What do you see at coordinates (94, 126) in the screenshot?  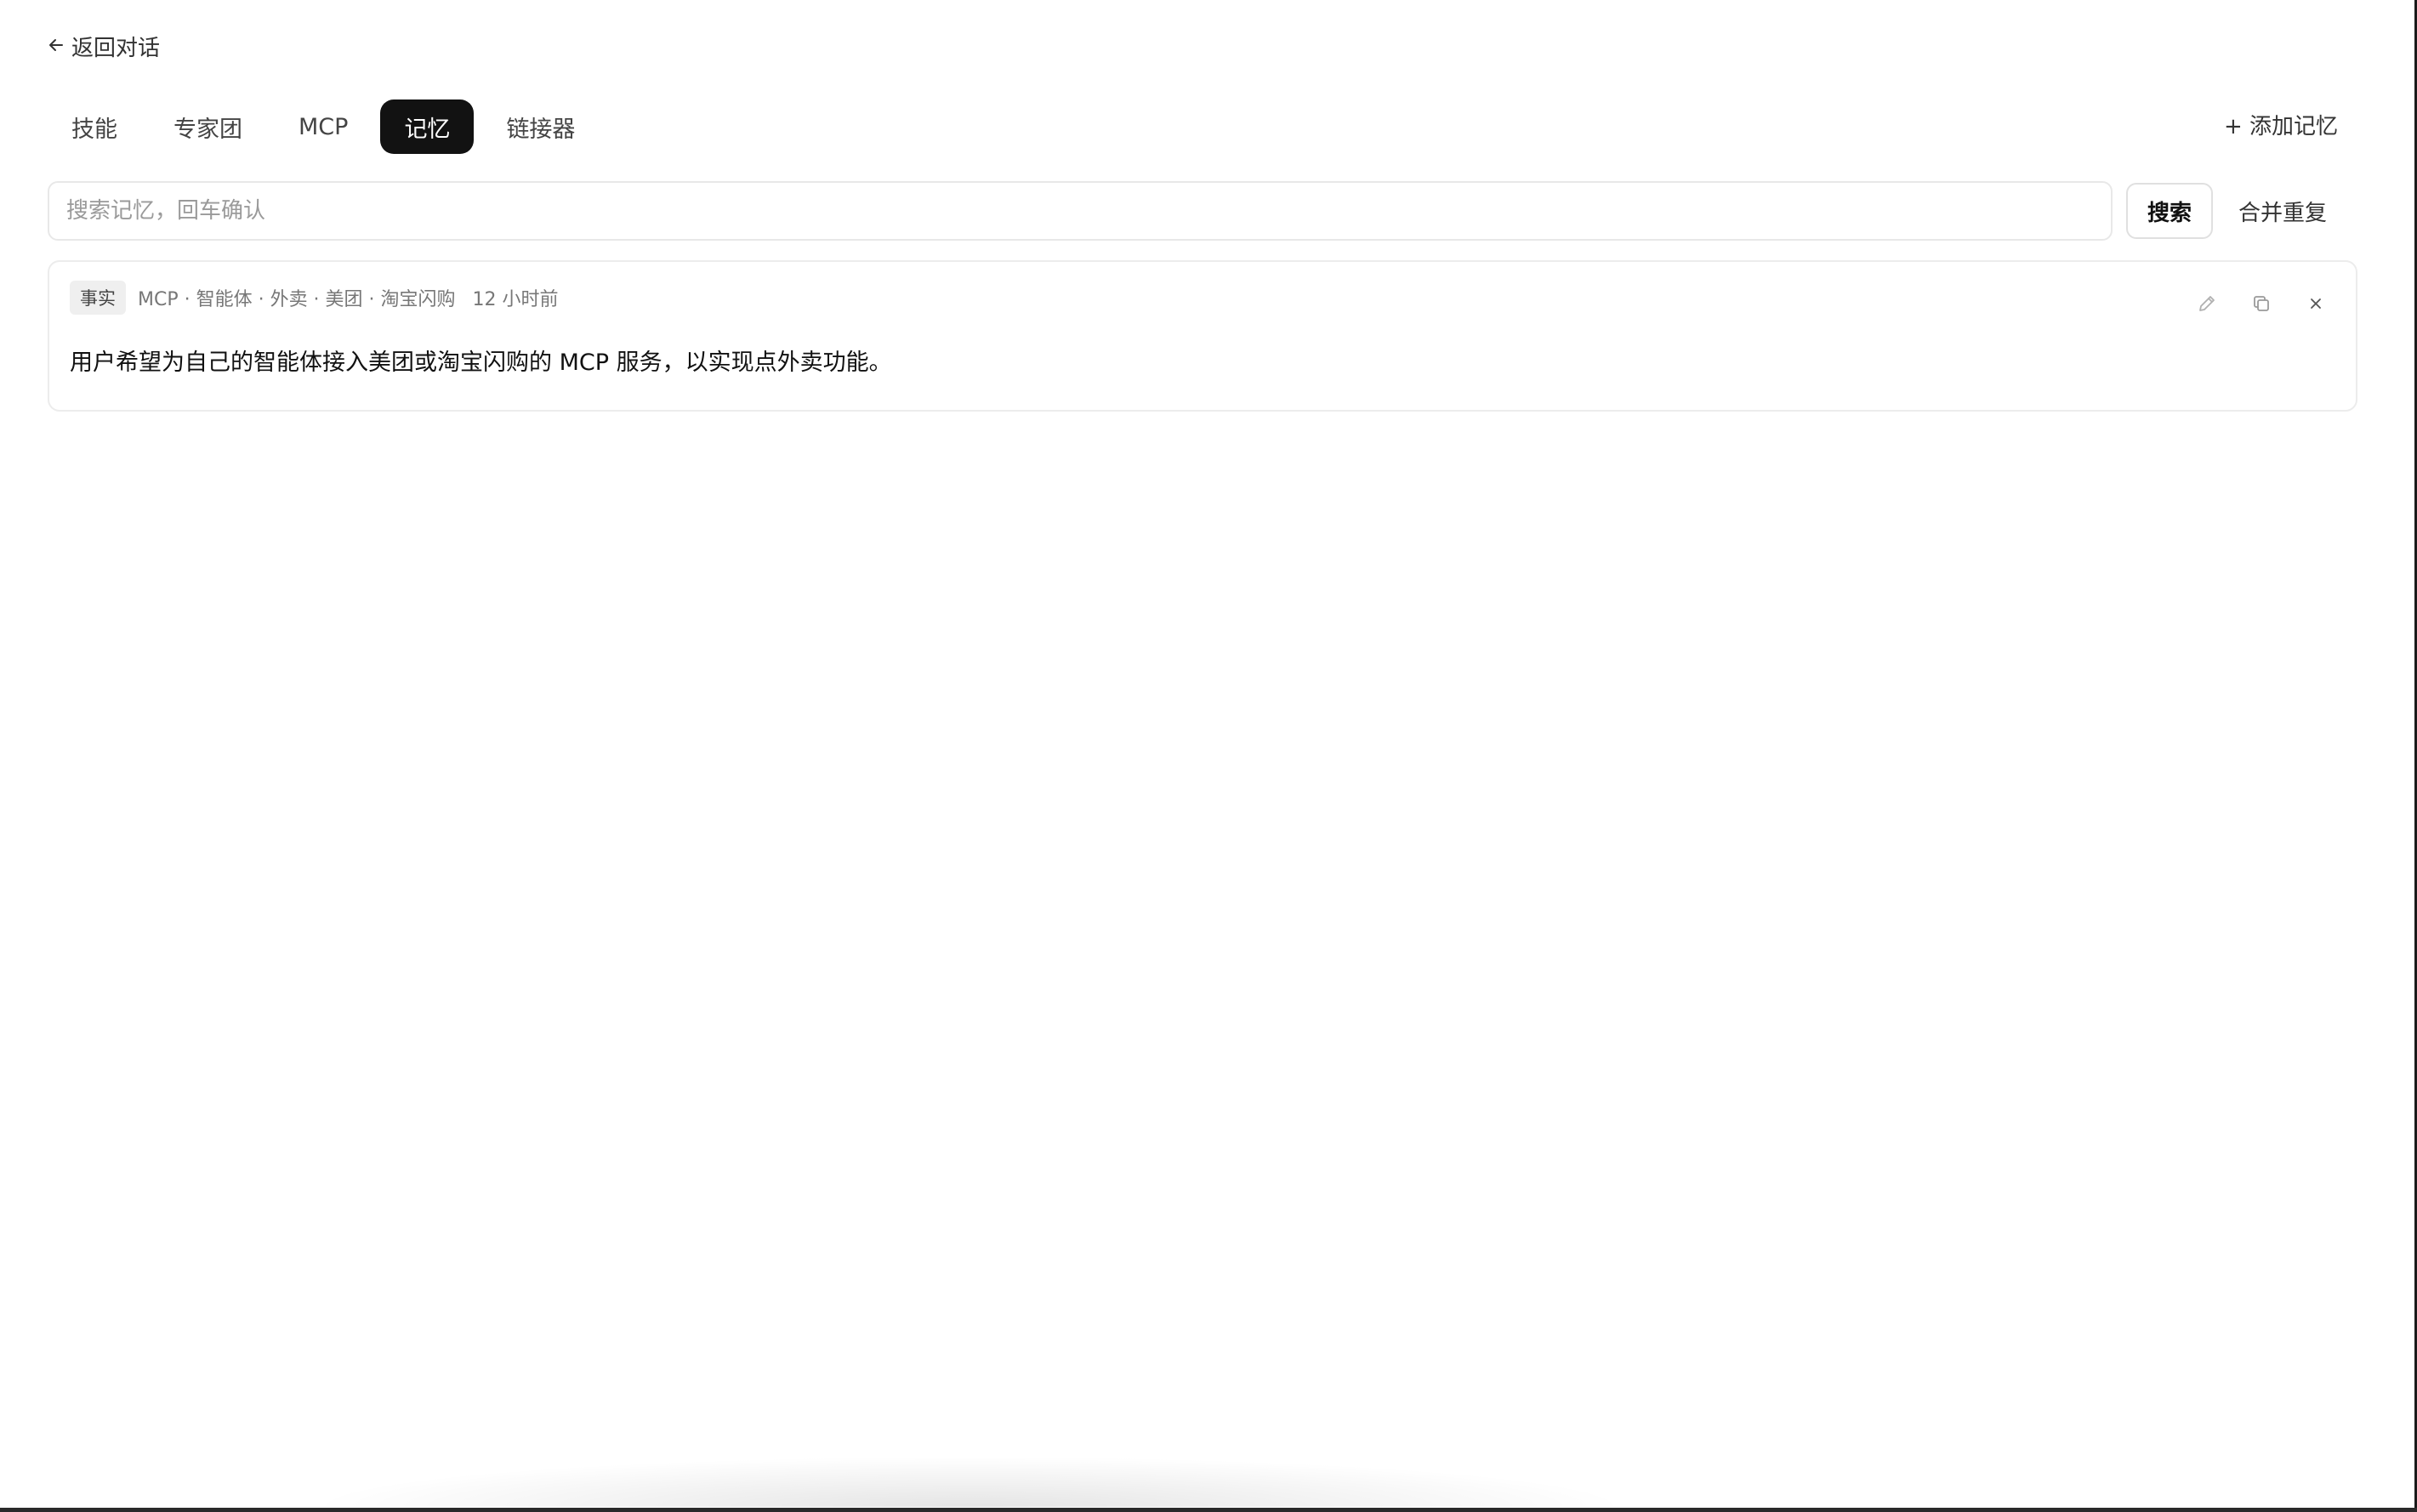 I see `tab-skills: 技能` at bounding box center [94, 126].